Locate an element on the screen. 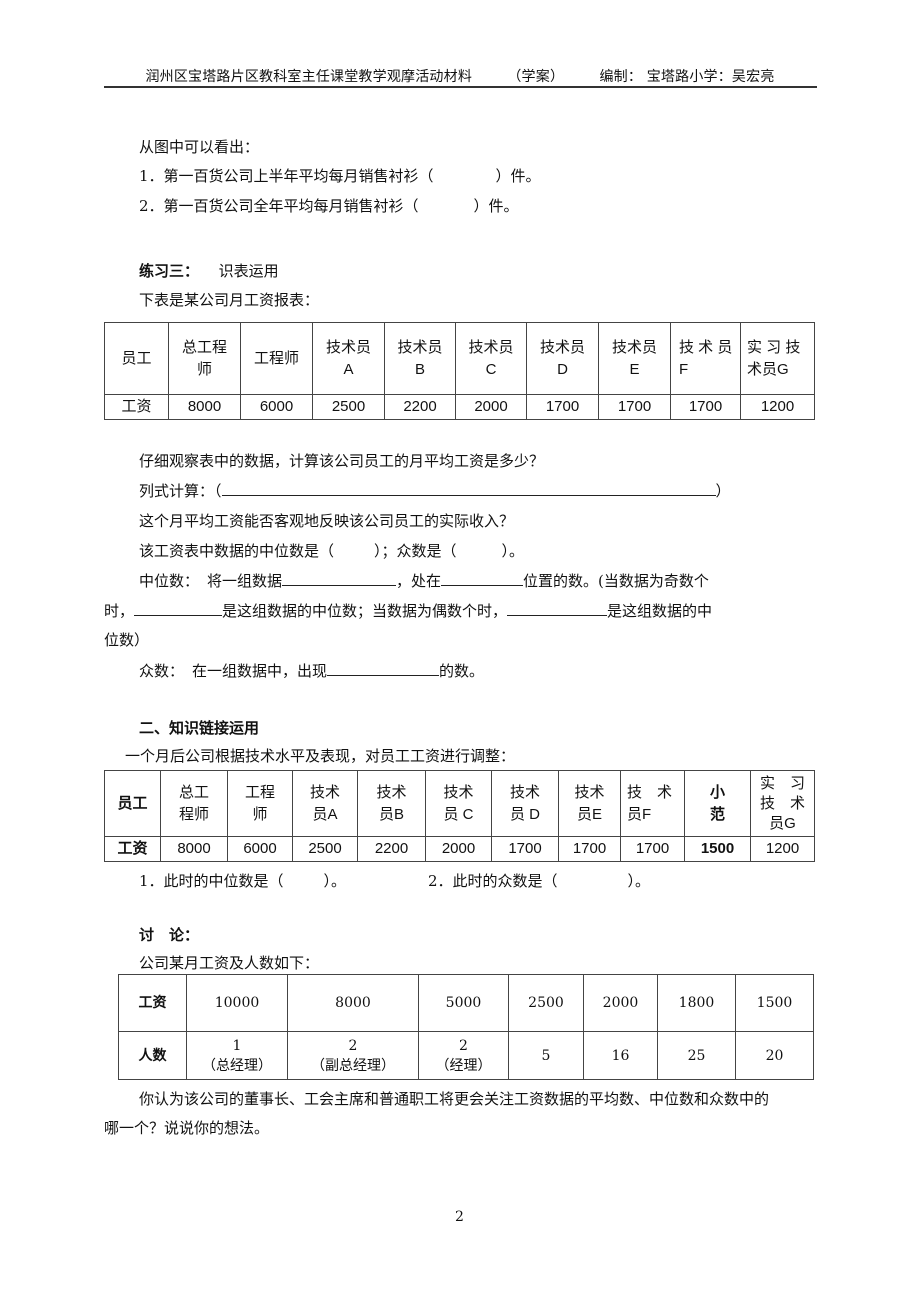 This screenshot has height=1302, width=920. headcount-cell: 16 is located at coordinates (620, 1055).